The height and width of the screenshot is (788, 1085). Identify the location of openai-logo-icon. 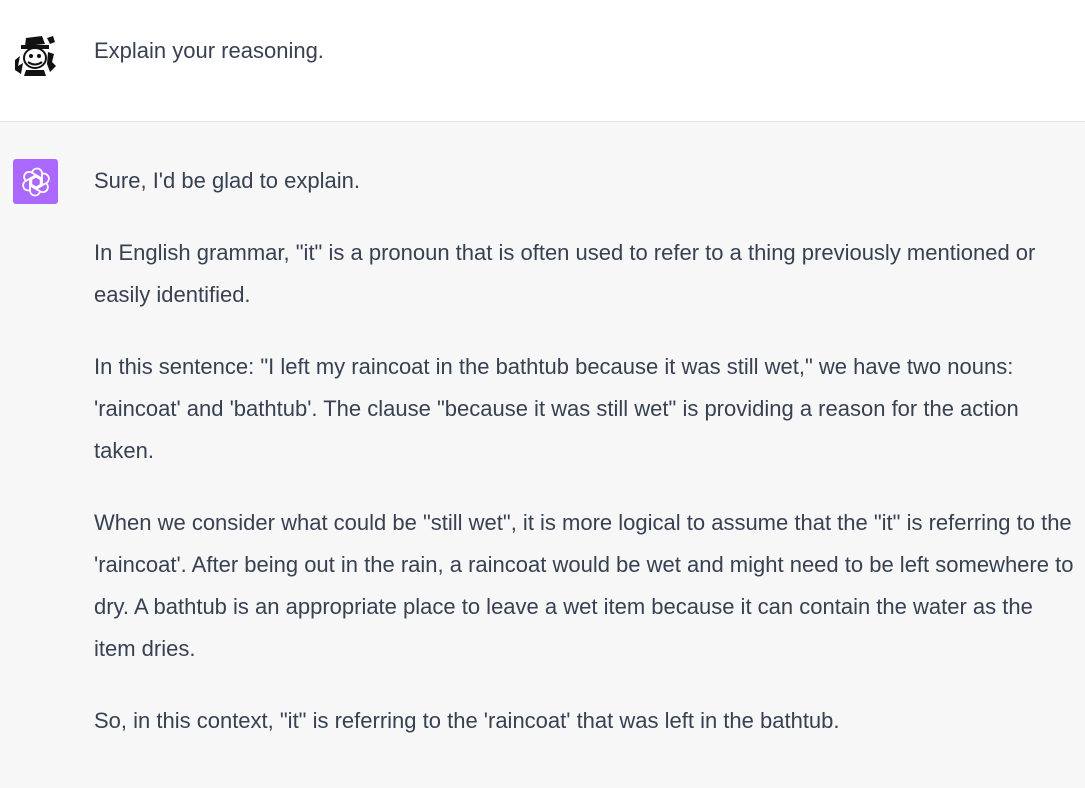
(35, 181).